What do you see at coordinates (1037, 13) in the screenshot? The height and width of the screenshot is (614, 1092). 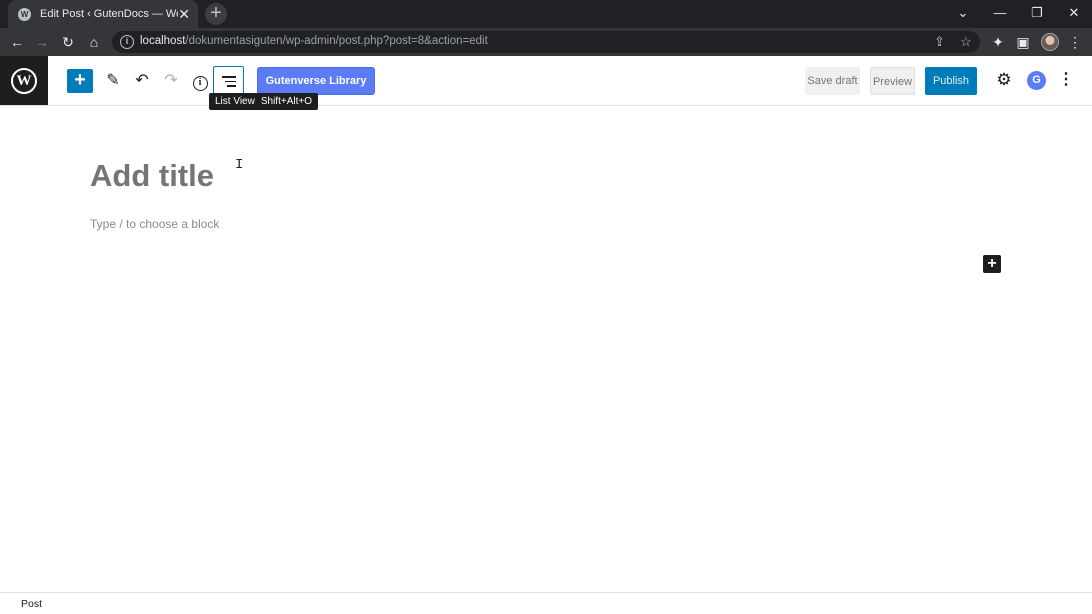 I see `restore-icon: ❐` at bounding box center [1037, 13].